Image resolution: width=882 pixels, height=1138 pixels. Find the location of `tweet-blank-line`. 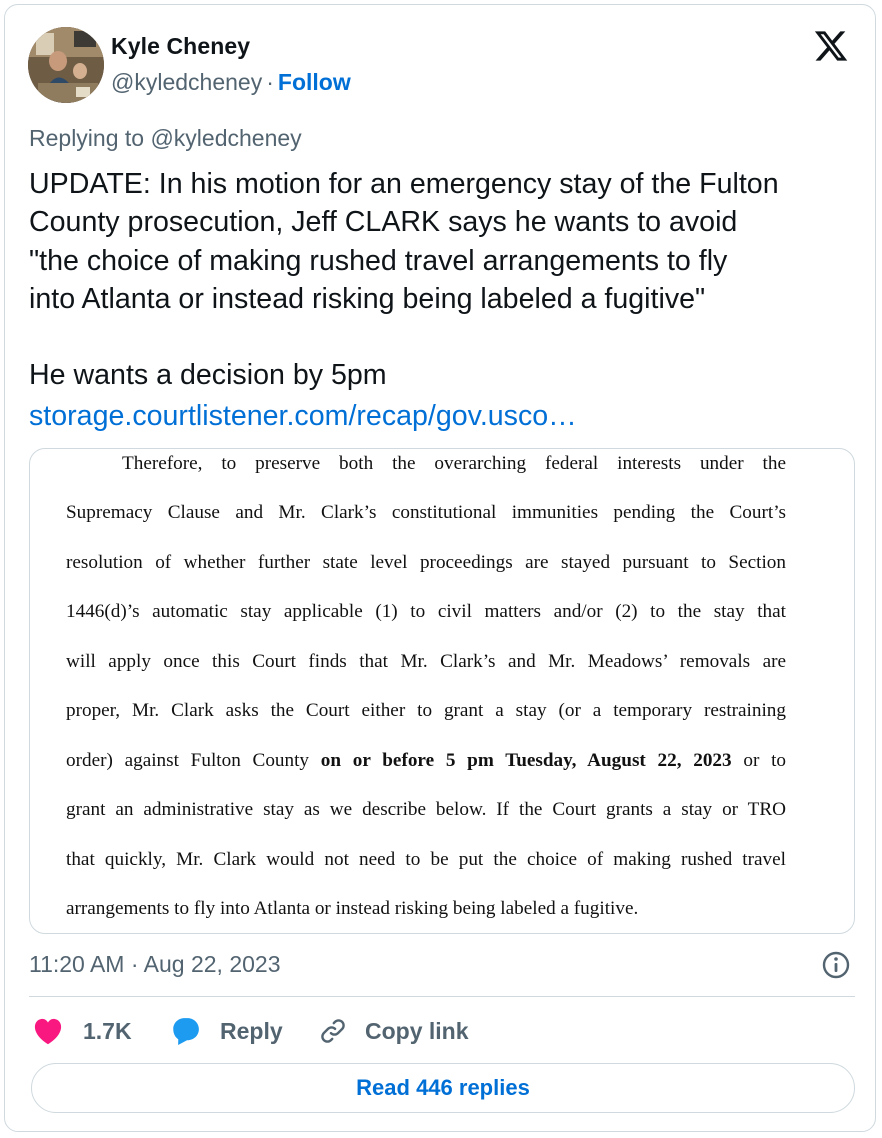

tweet-blank-line is located at coordinates (444, 337).